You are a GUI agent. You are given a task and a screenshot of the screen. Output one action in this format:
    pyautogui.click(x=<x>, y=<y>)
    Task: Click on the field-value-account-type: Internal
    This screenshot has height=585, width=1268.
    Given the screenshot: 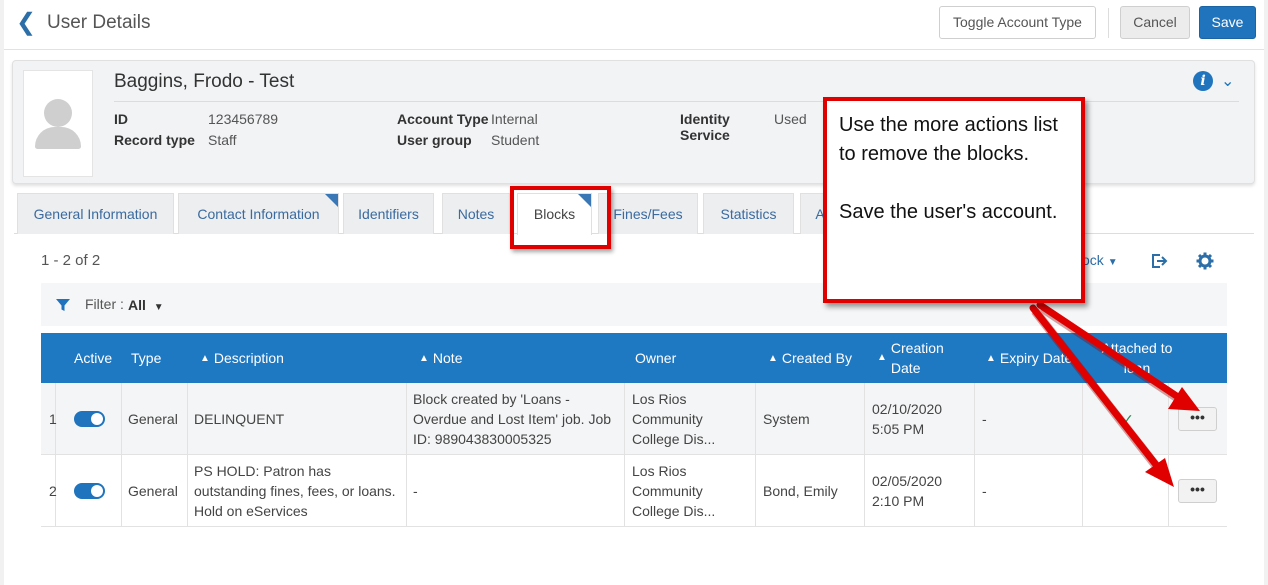 What is the action you would take?
    pyautogui.click(x=514, y=119)
    